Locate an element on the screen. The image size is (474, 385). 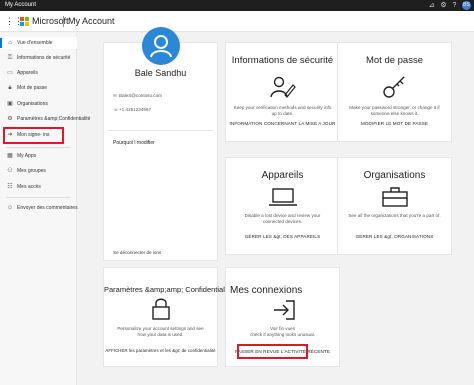
update-info-link: INFORMATION CONCERNANT LA MISE A JOUR is located at coordinates (282, 124).